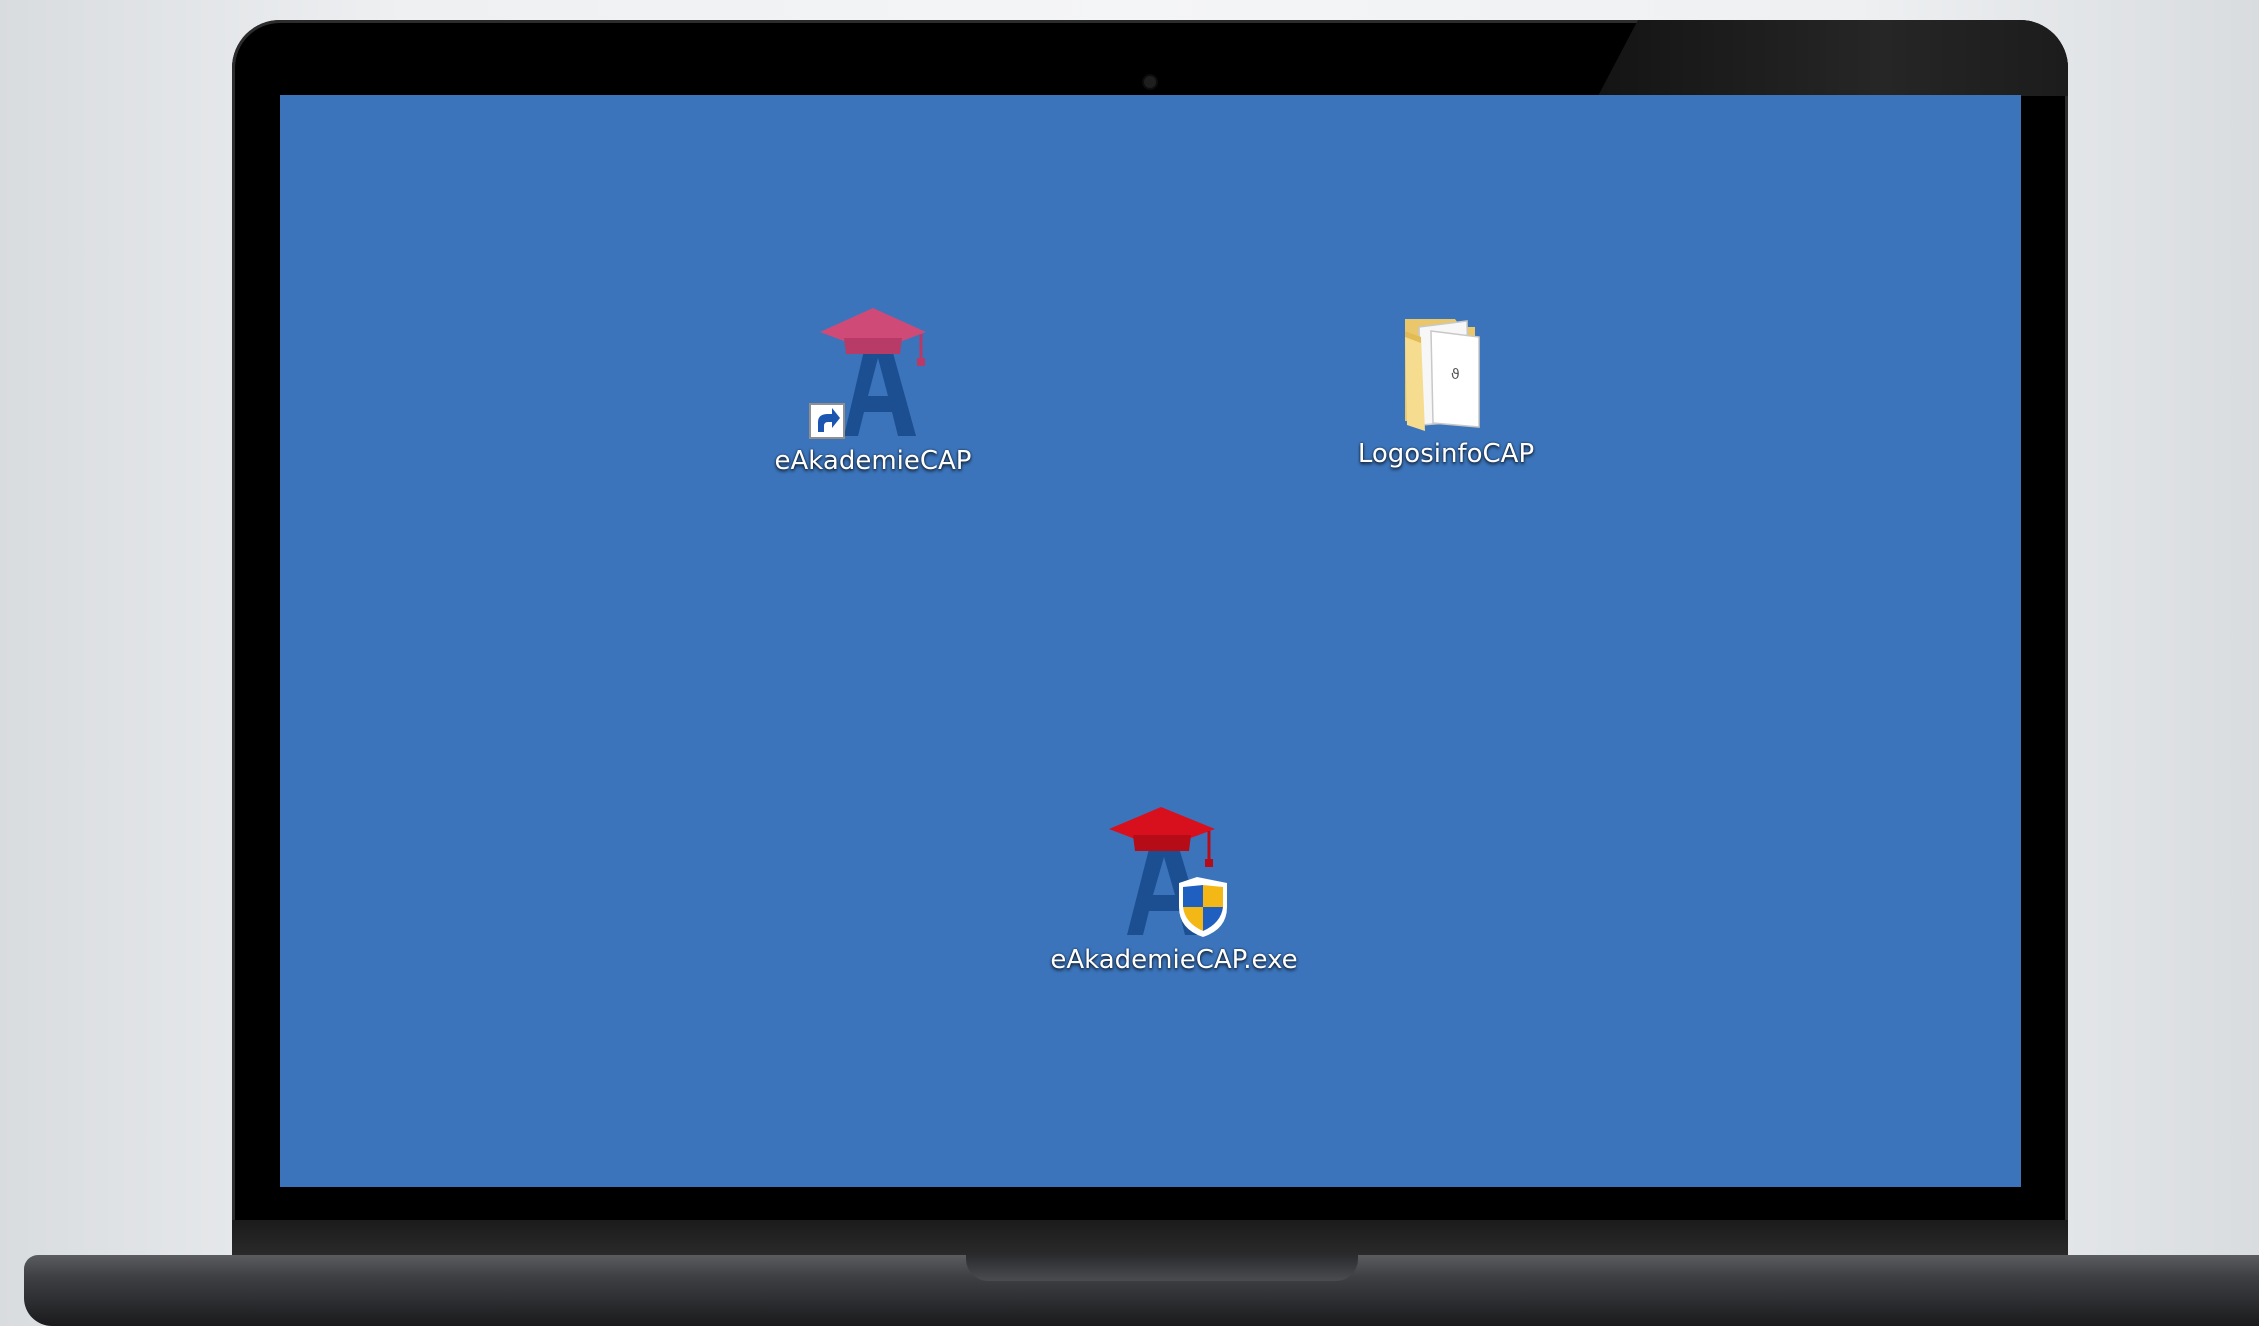  I want to click on desktop-icon-eakademiecap-shortcut: eAkademieCAP, so click(873, 392).